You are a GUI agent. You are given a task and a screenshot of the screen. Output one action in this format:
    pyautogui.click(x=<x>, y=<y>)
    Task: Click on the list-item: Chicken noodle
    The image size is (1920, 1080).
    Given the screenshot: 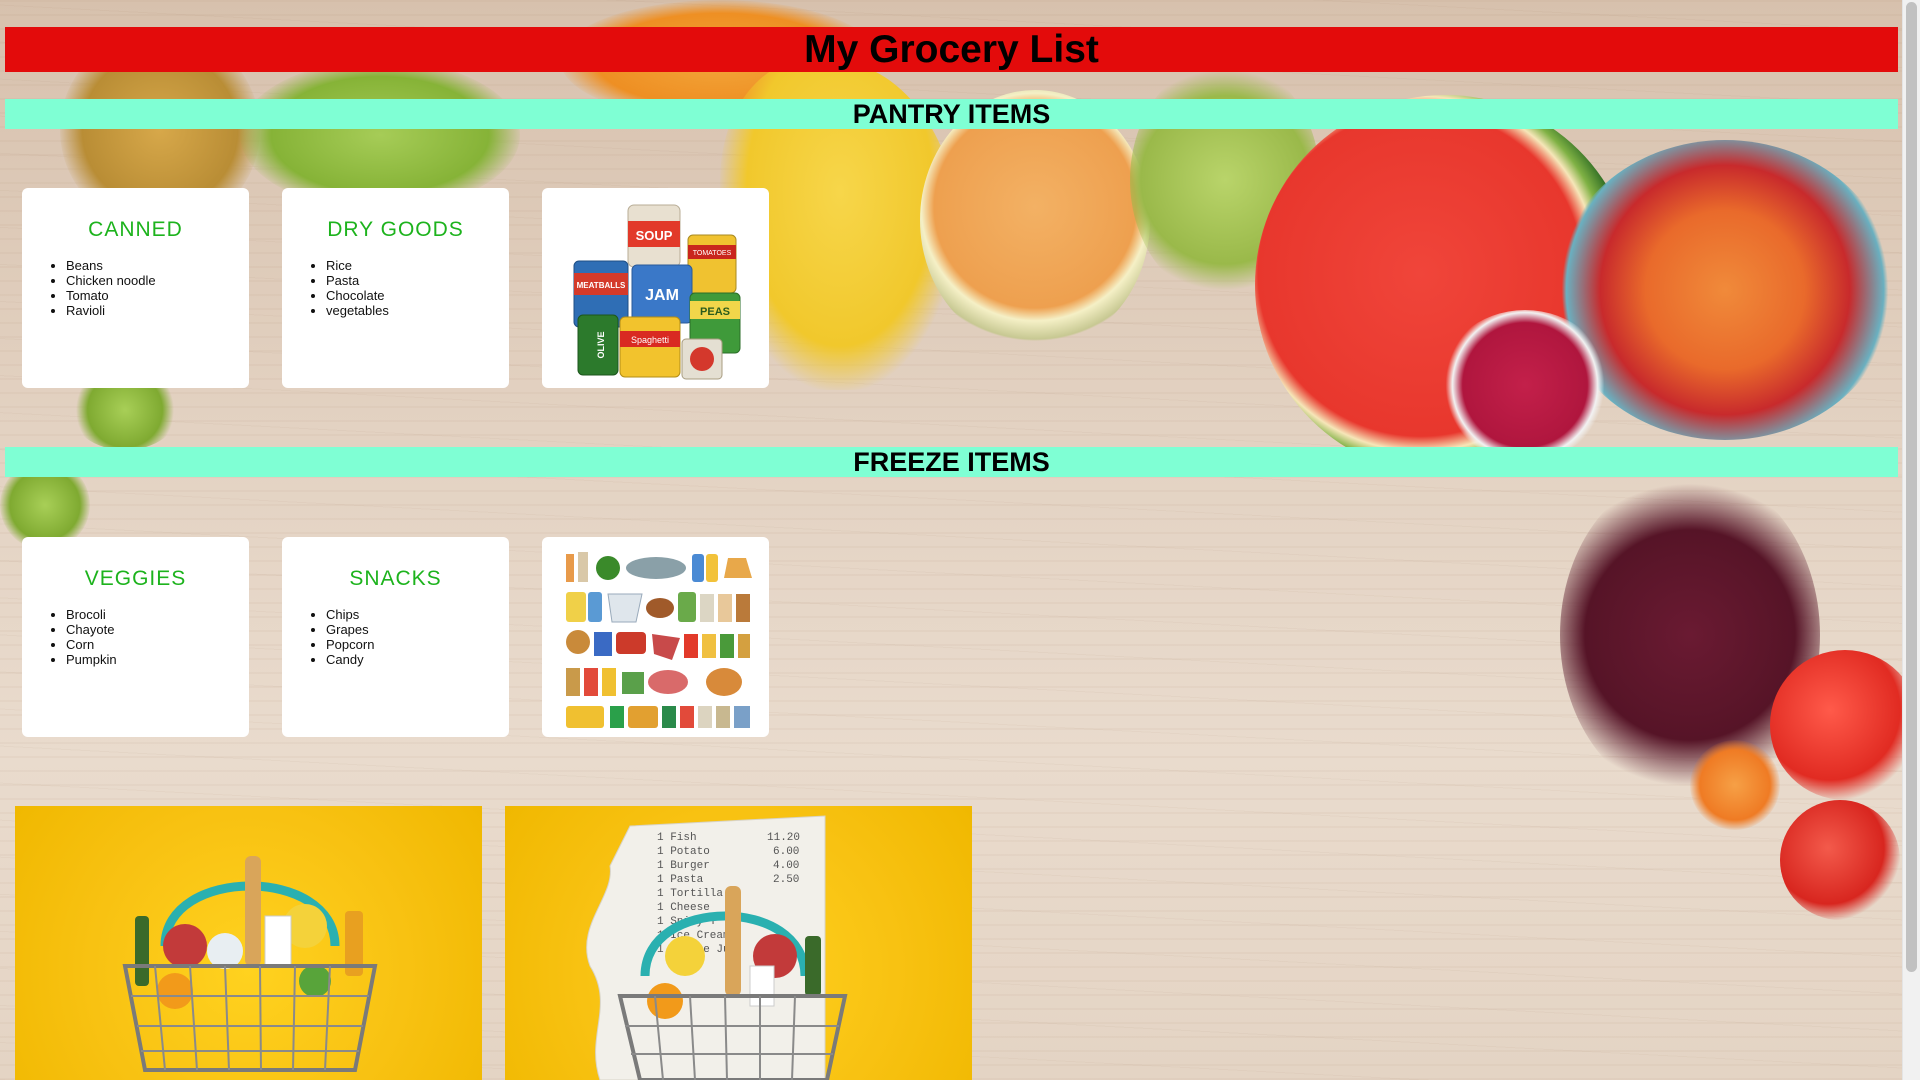 What is the action you would take?
    pyautogui.click(x=157, y=280)
    